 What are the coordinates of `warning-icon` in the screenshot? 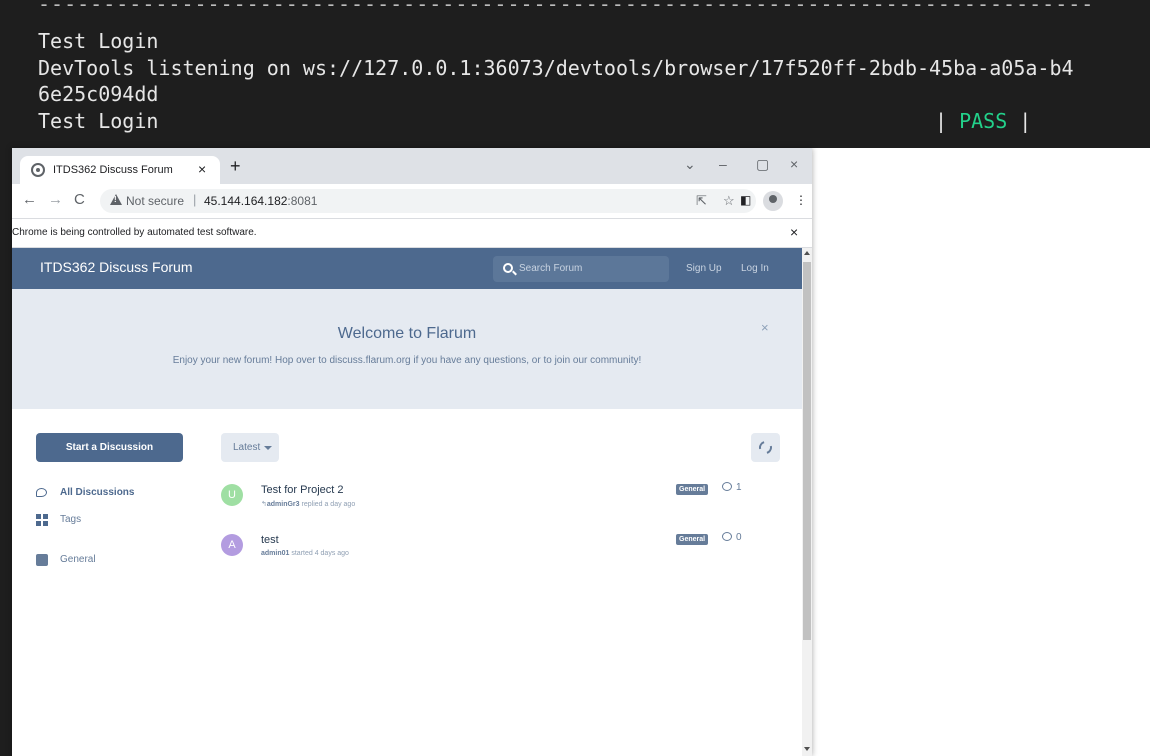 It's located at (116, 199).